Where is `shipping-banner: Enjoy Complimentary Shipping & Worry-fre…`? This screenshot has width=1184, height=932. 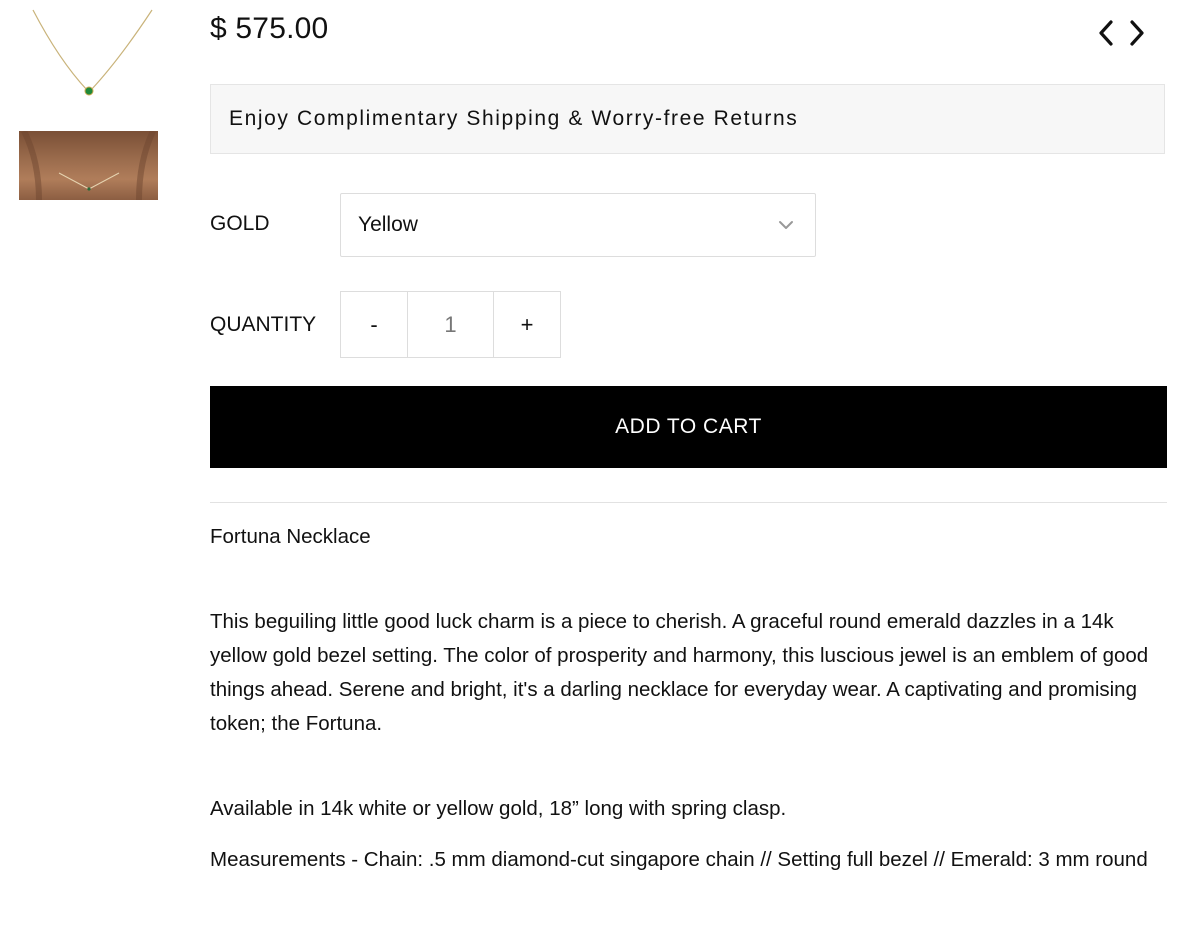 shipping-banner: Enjoy Complimentary Shipping & Worry-fre… is located at coordinates (687, 119).